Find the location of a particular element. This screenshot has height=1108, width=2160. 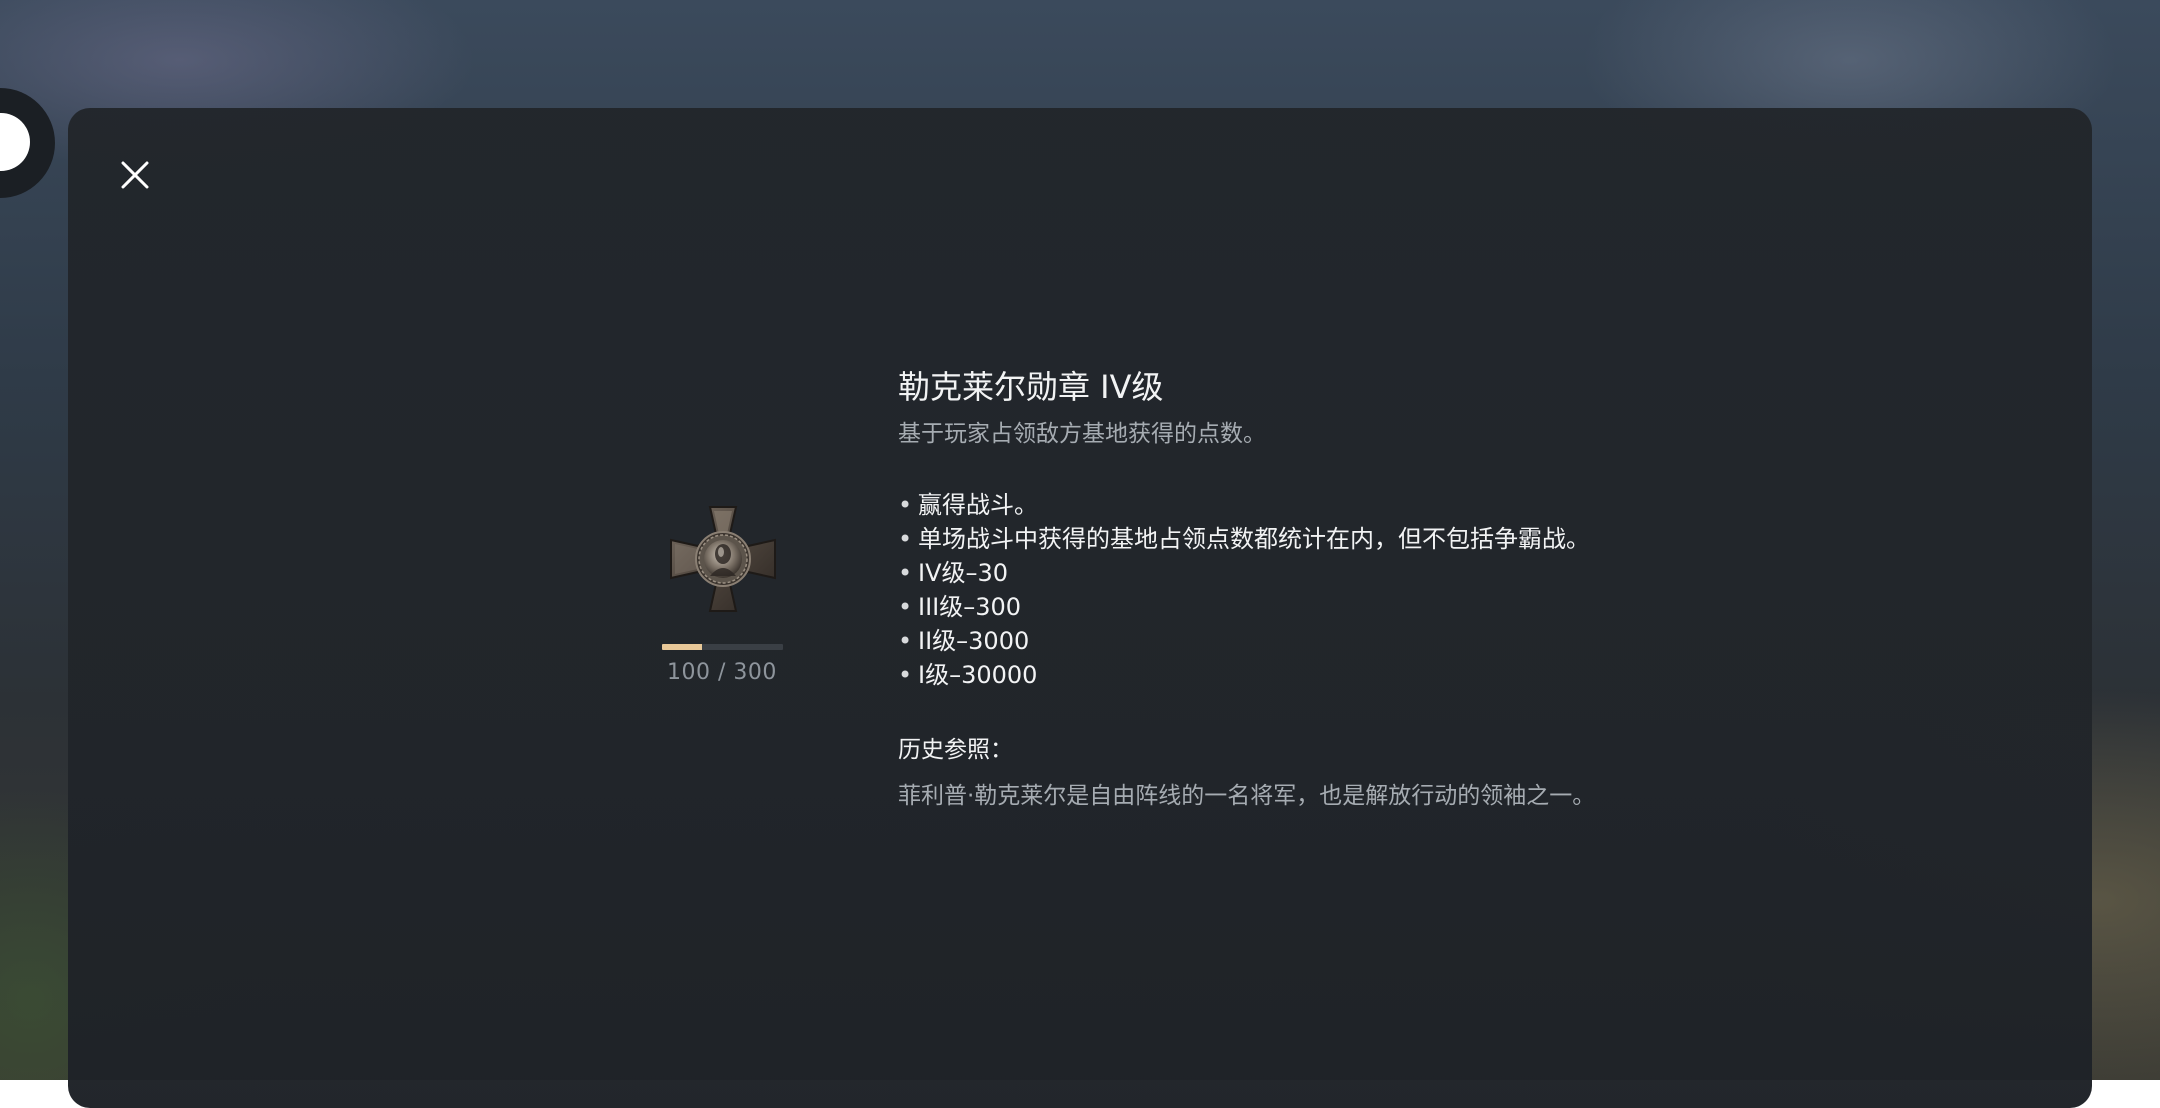

medal-image is located at coordinates (723, 559).